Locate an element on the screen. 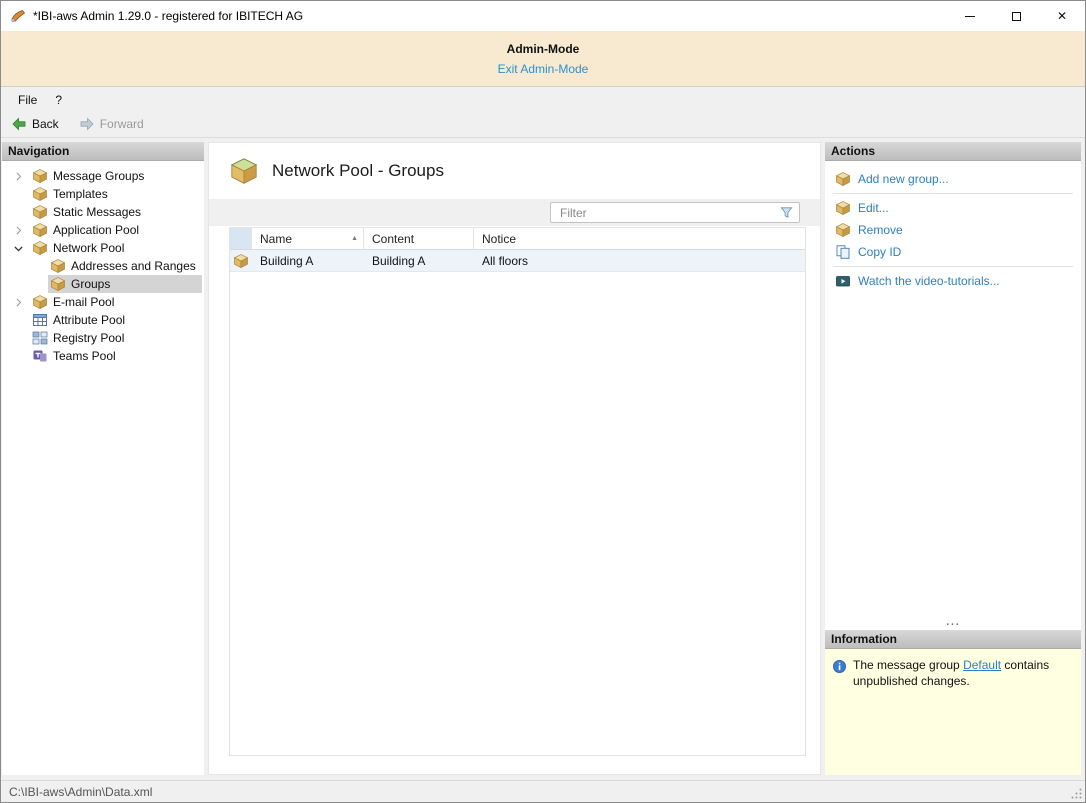 The height and width of the screenshot is (803, 1086). filter-funnel-icon is located at coordinates (786, 212).